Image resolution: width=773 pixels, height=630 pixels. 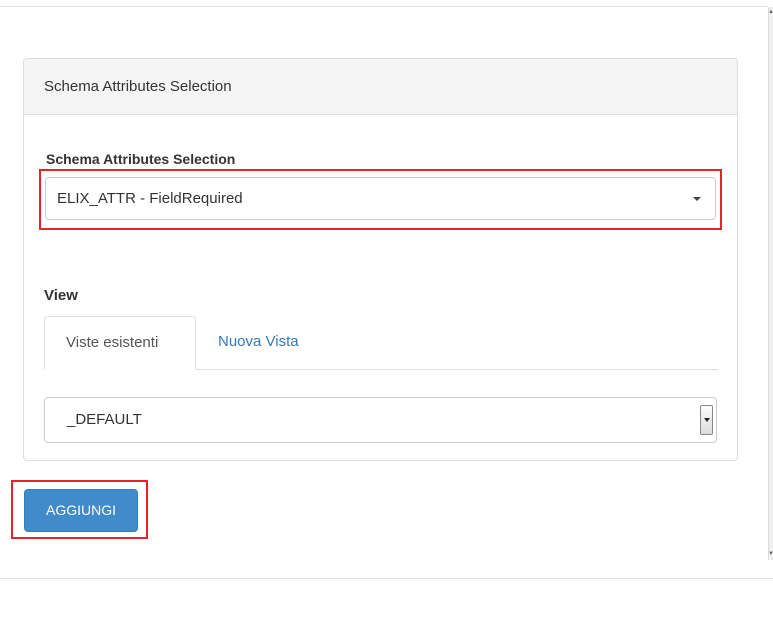 What do you see at coordinates (104, 419) in the screenshot?
I see `view-select-value: _DEFAULT` at bounding box center [104, 419].